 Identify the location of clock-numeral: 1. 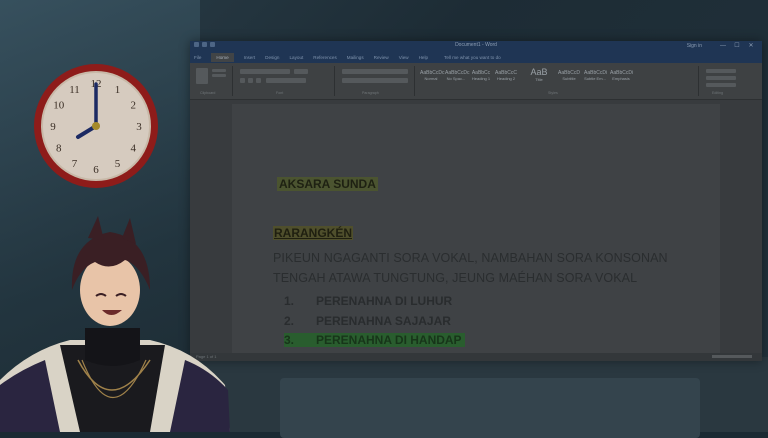
(118, 90).